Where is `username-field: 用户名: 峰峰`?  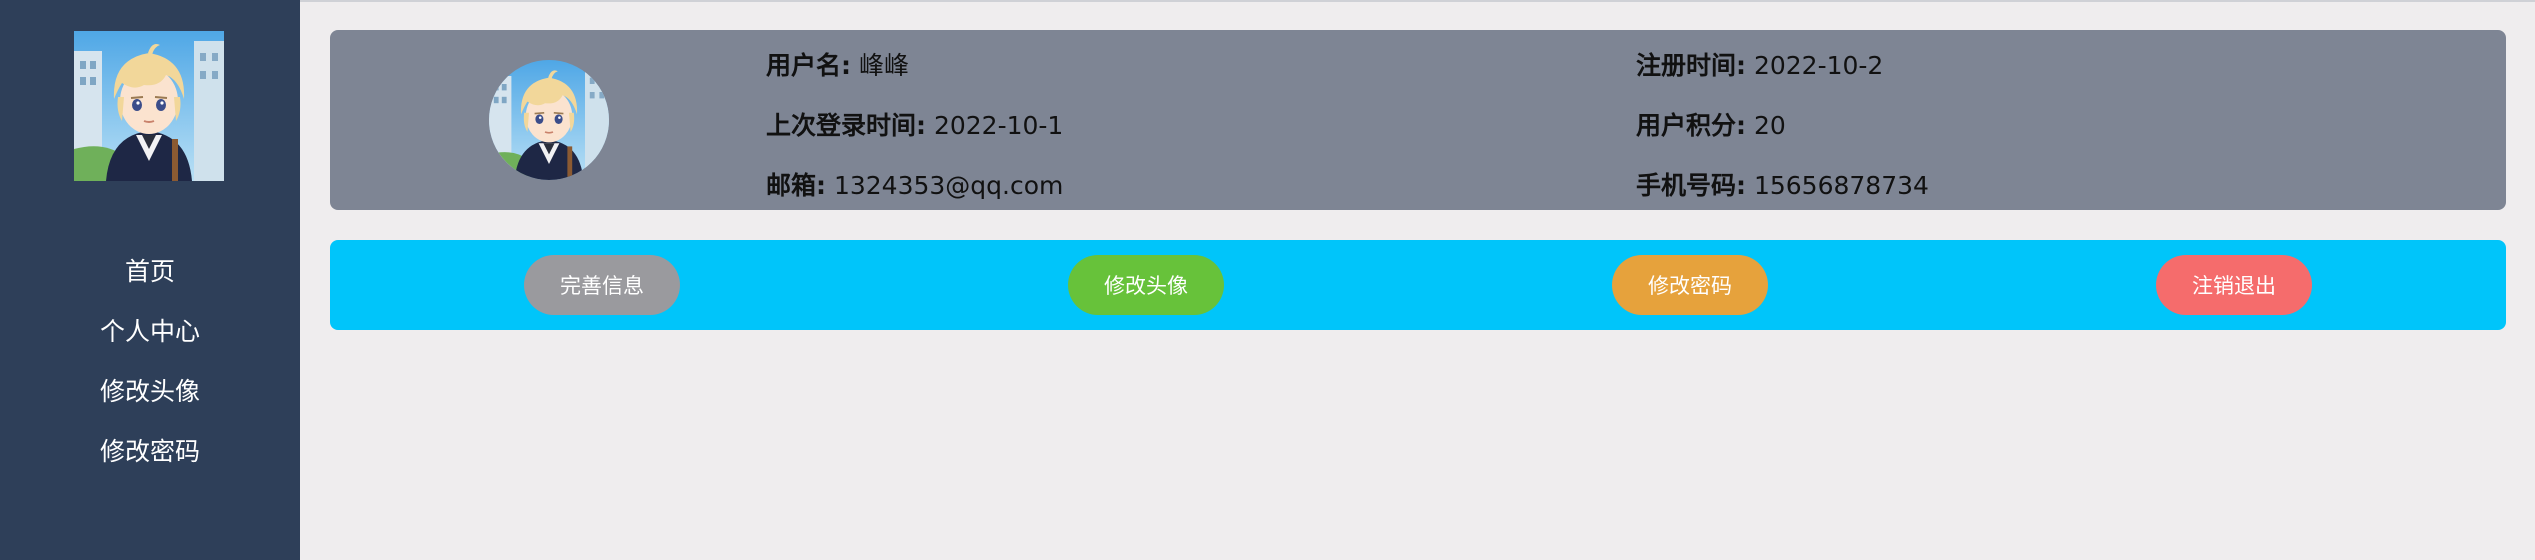 username-field: 用户名: 峰峰 is located at coordinates (837, 64).